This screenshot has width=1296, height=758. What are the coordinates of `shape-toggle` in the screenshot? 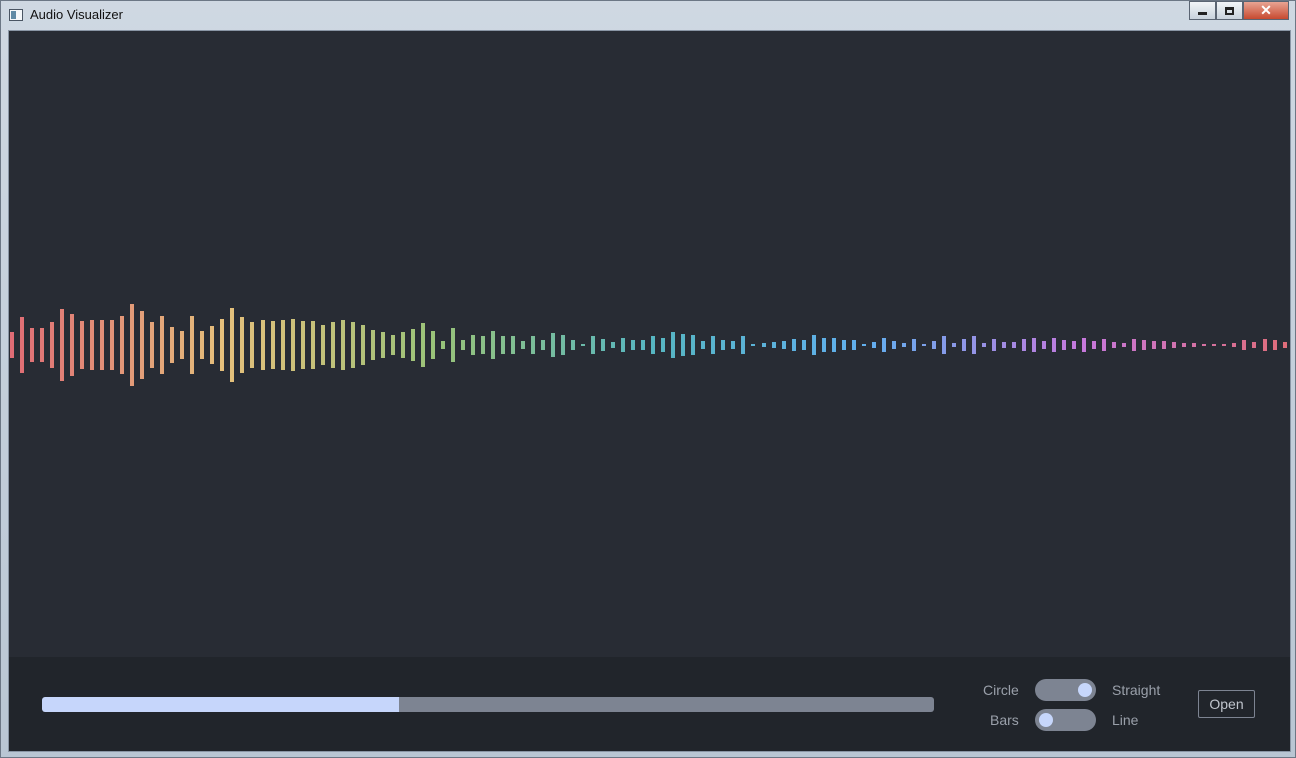 It's located at (1065, 690).